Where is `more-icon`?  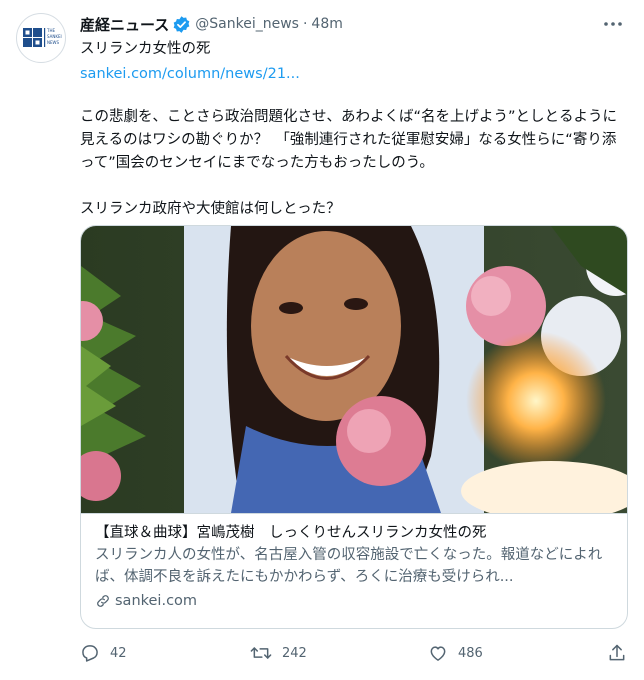
more-icon is located at coordinates (613, 24).